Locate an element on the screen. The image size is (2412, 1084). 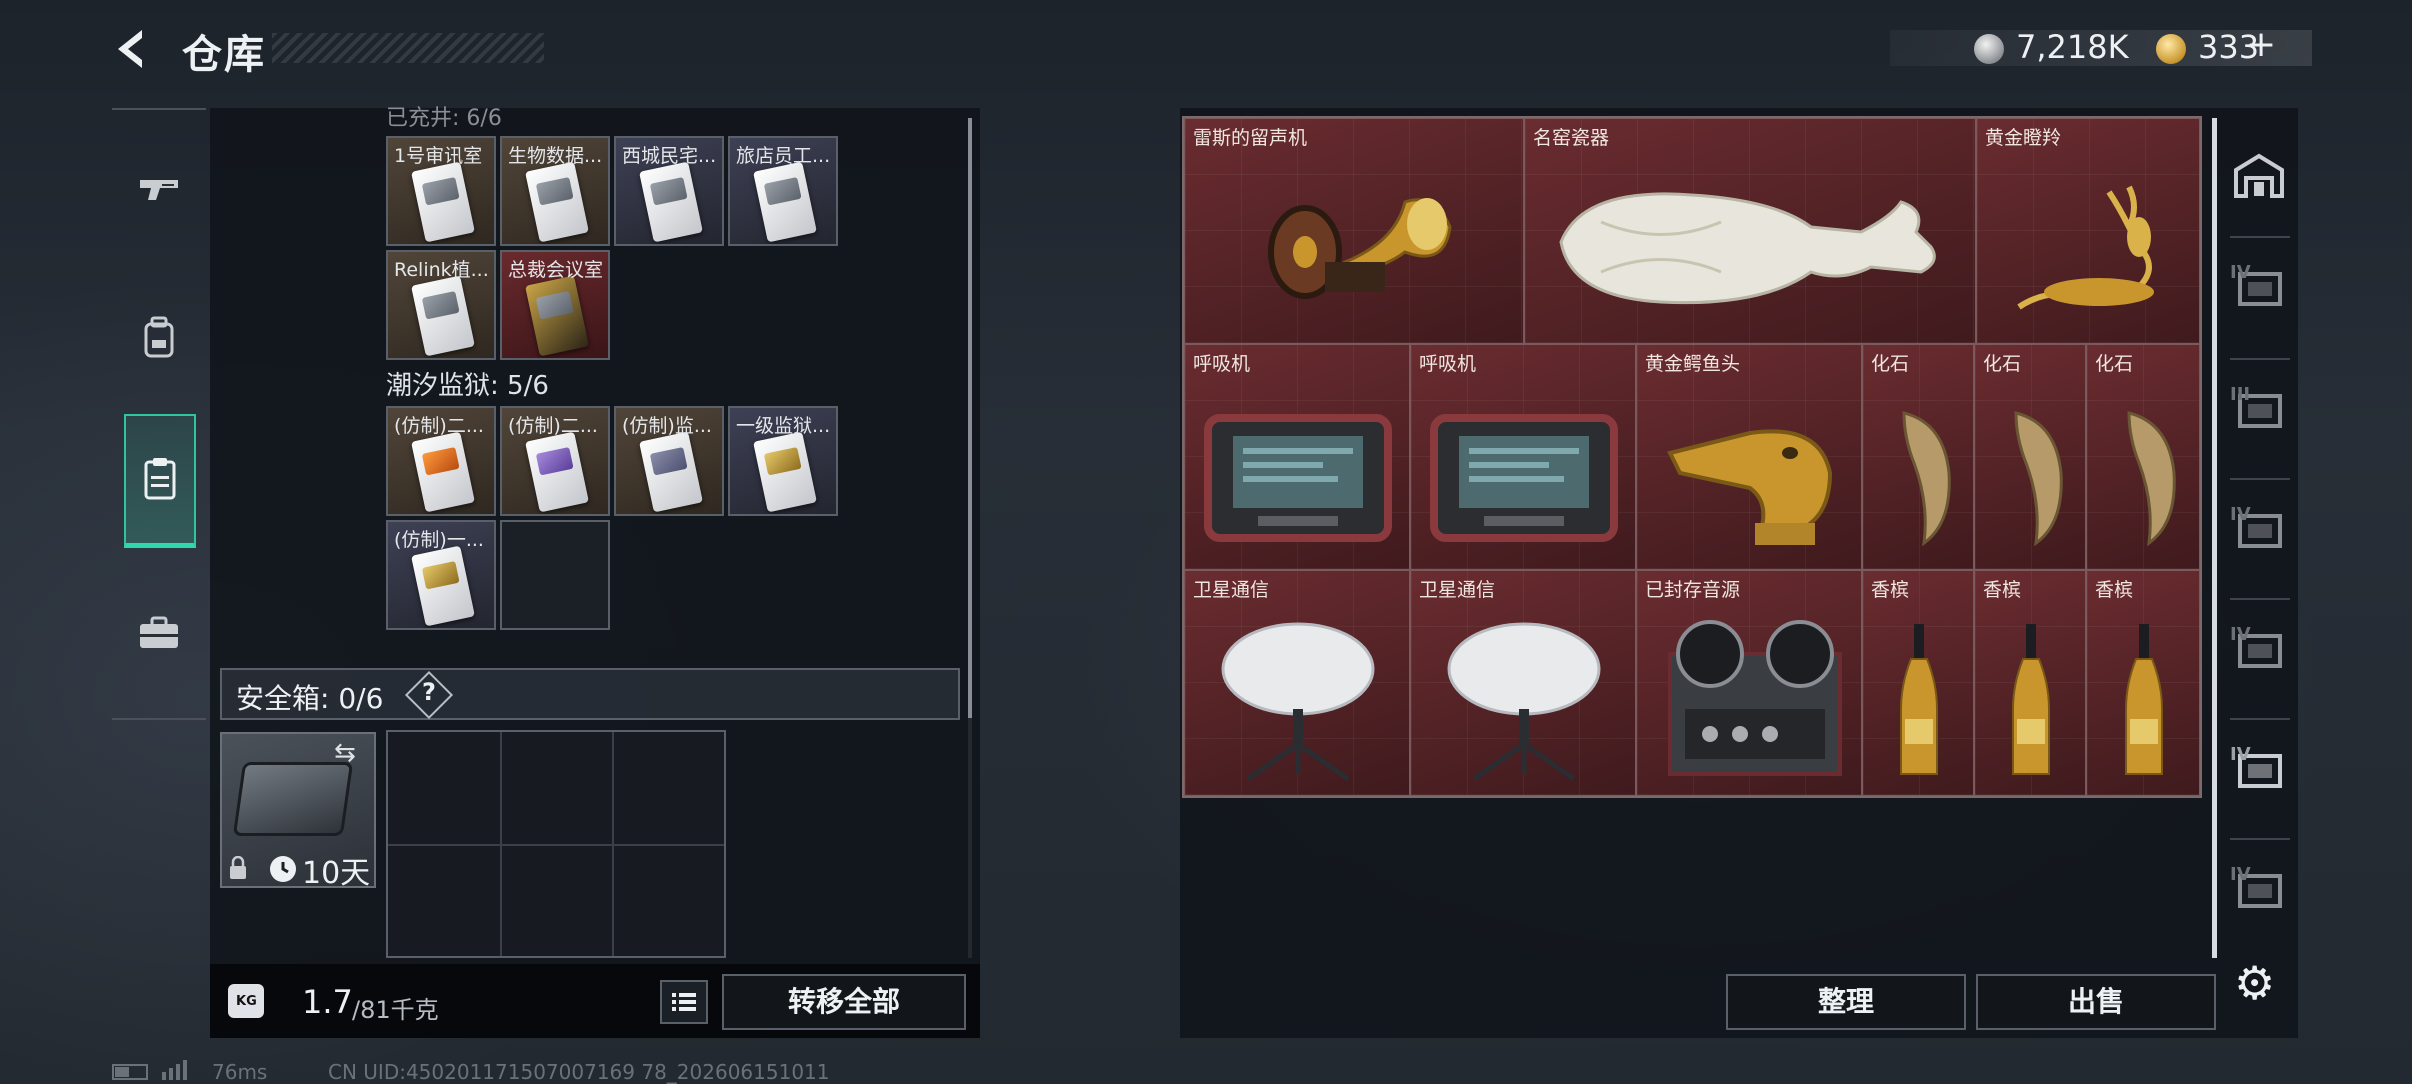
scrollbar-thumb is located at coordinates (970, 418).